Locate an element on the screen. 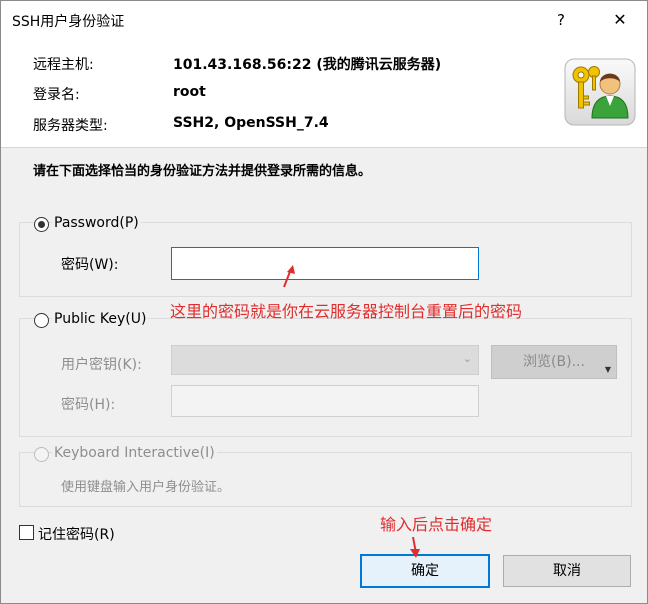 This screenshot has height=604, width=648. ok-annotation: 输入后点击确定 is located at coordinates (436, 524).